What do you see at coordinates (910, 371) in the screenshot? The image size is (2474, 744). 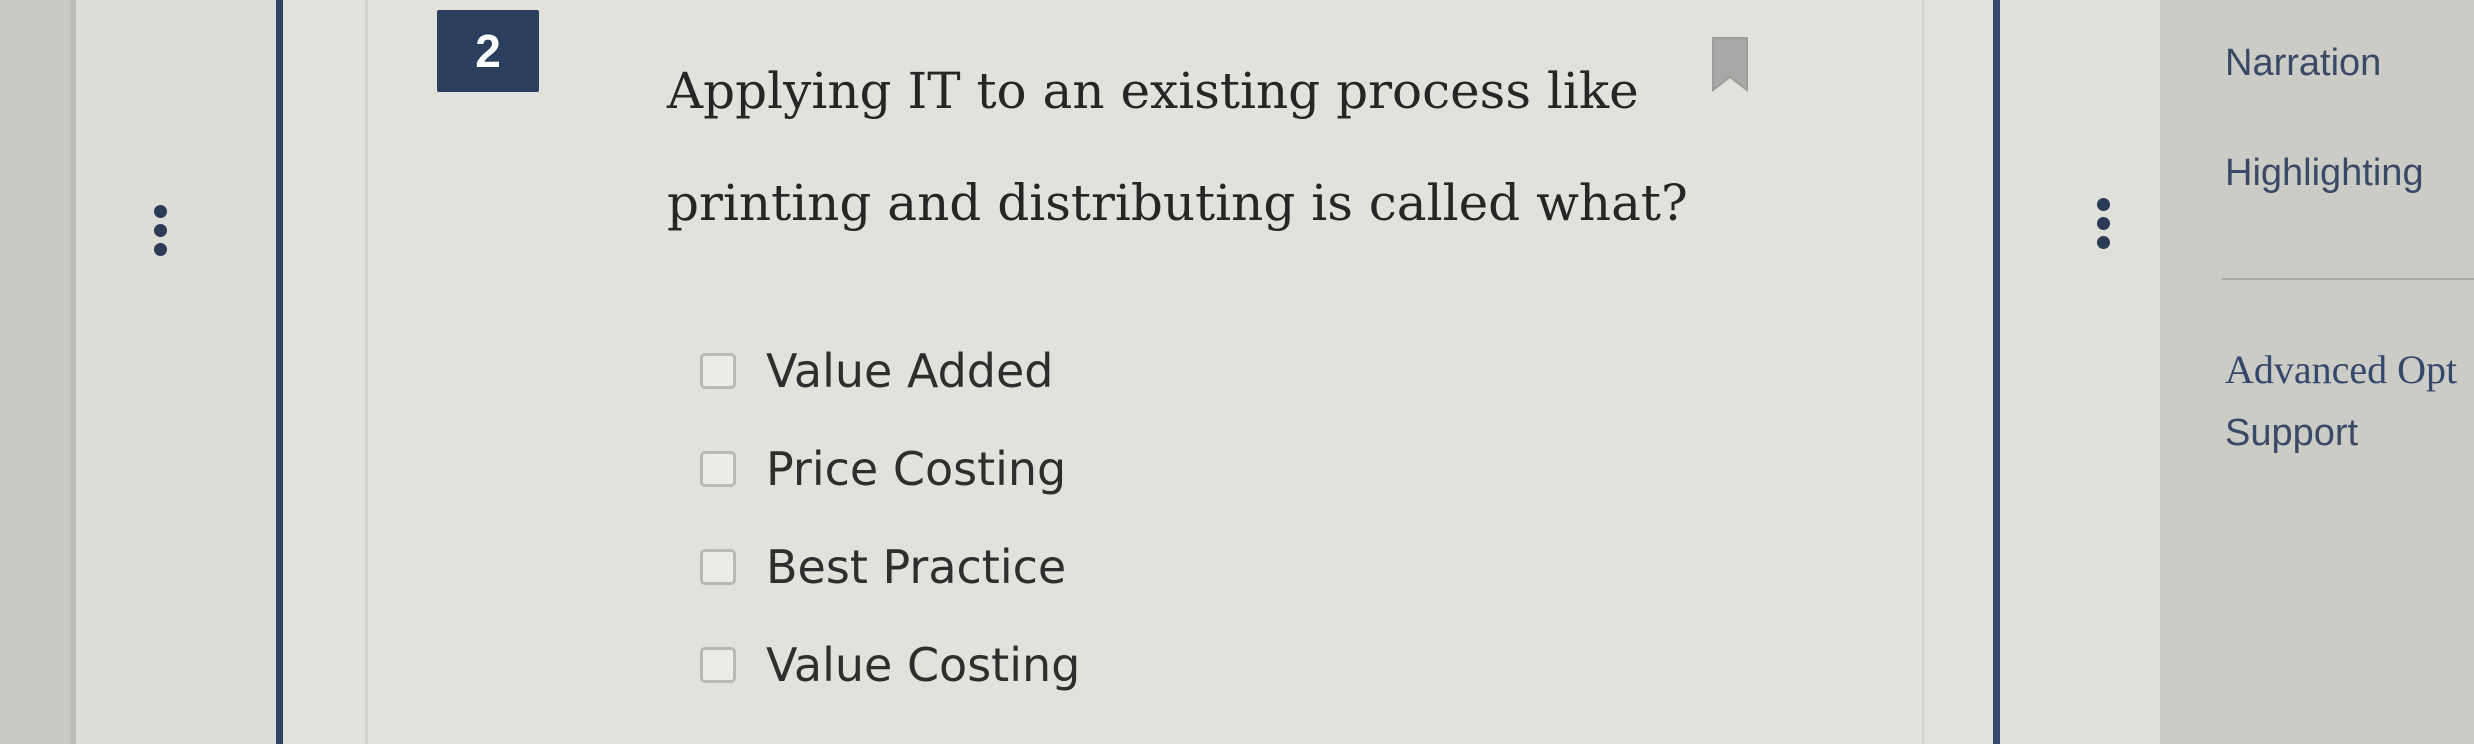 I see `answer-label: Value Added` at bounding box center [910, 371].